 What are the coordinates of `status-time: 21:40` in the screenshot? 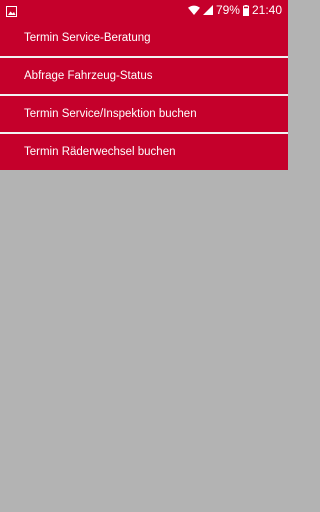 It's located at (266, 10).